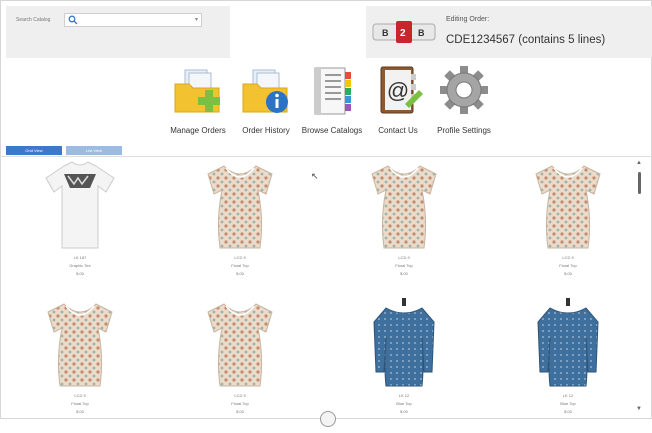 This screenshot has width=652, height=433. Describe the element at coordinates (398, 130) in the screenshot. I see `nav-label: Contact Us` at that location.